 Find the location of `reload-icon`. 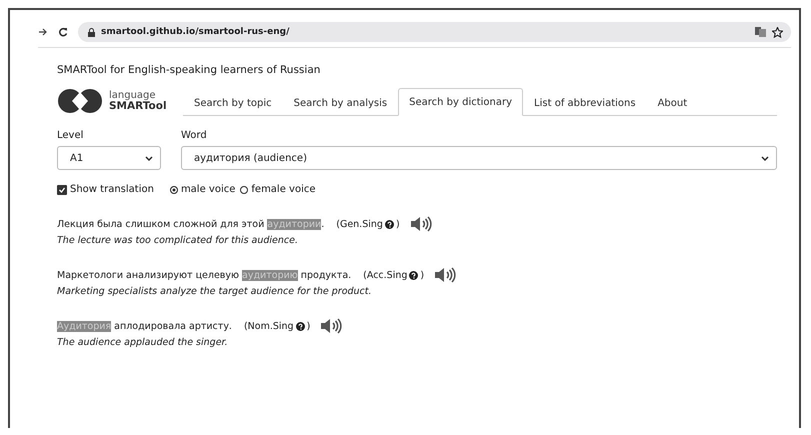

reload-icon is located at coordinates (63, 32).